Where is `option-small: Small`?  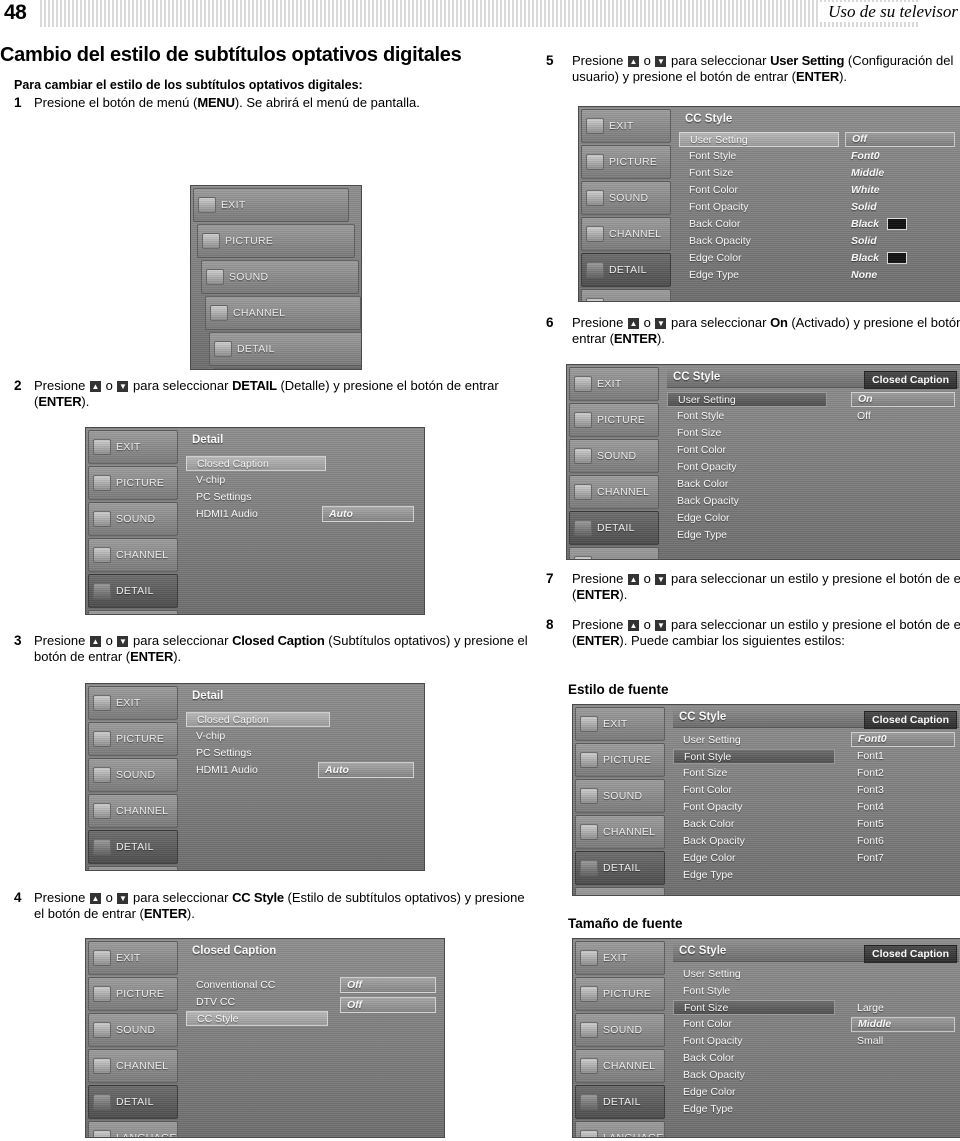
option-small: Small is located at coordinates (903, 1041).